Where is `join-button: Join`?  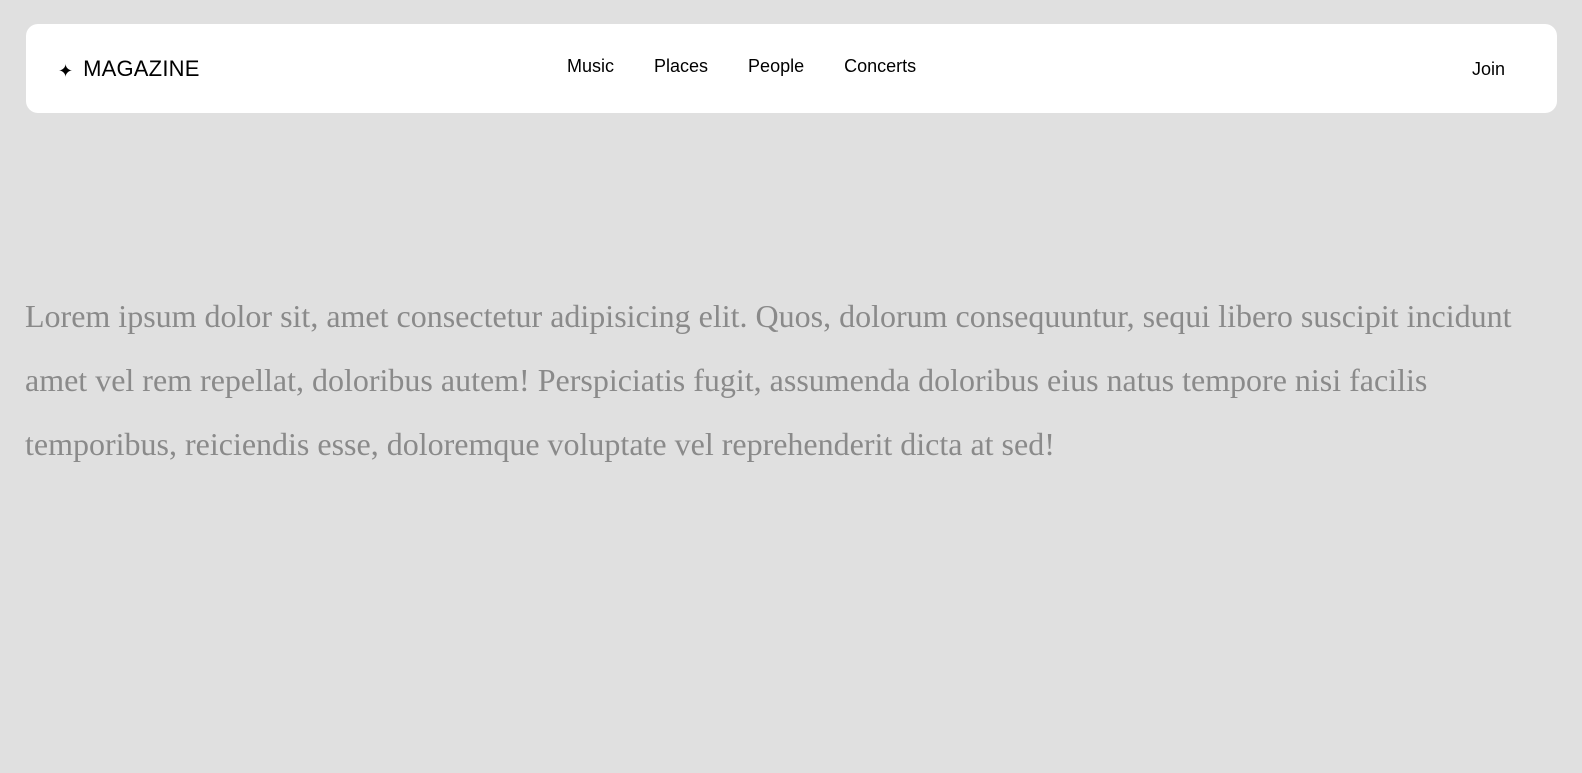
join-button: Join is located at coordinates (1488, 68).